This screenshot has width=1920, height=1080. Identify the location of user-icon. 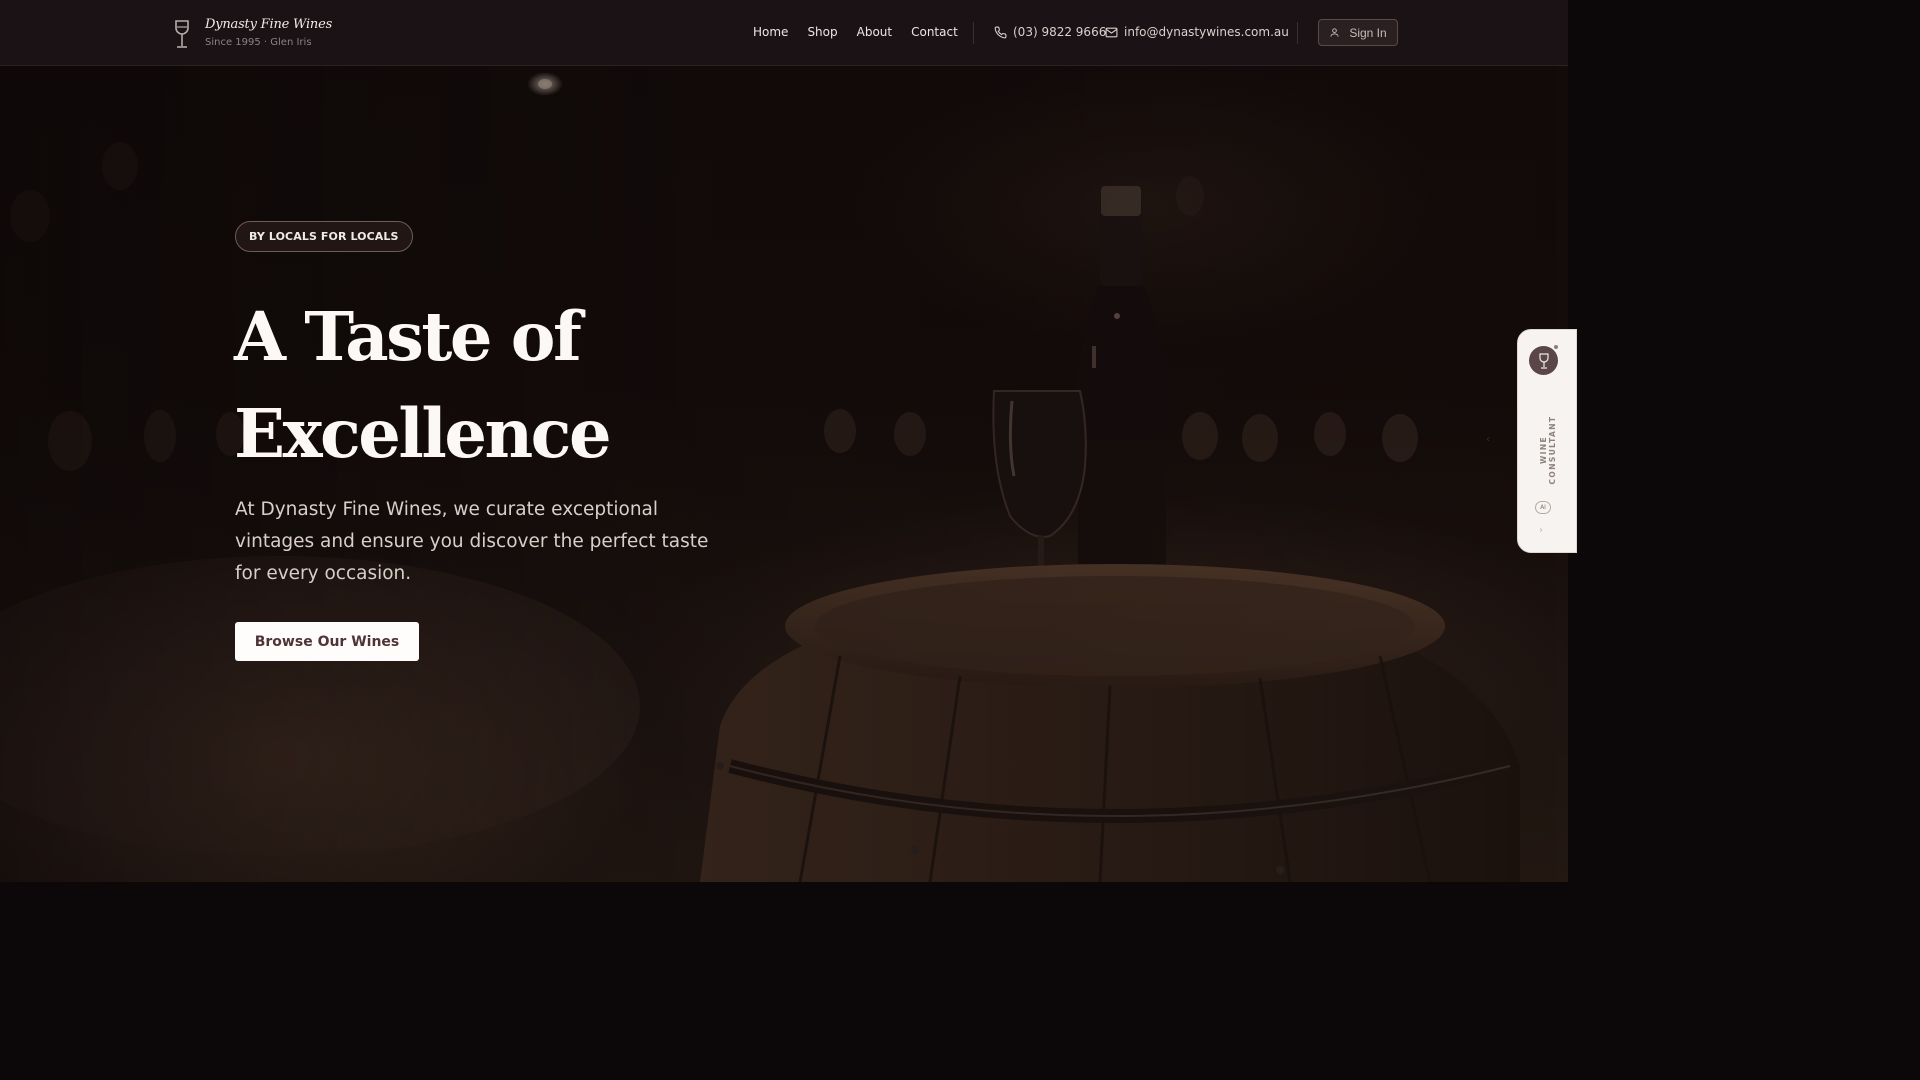
(1334, 32).